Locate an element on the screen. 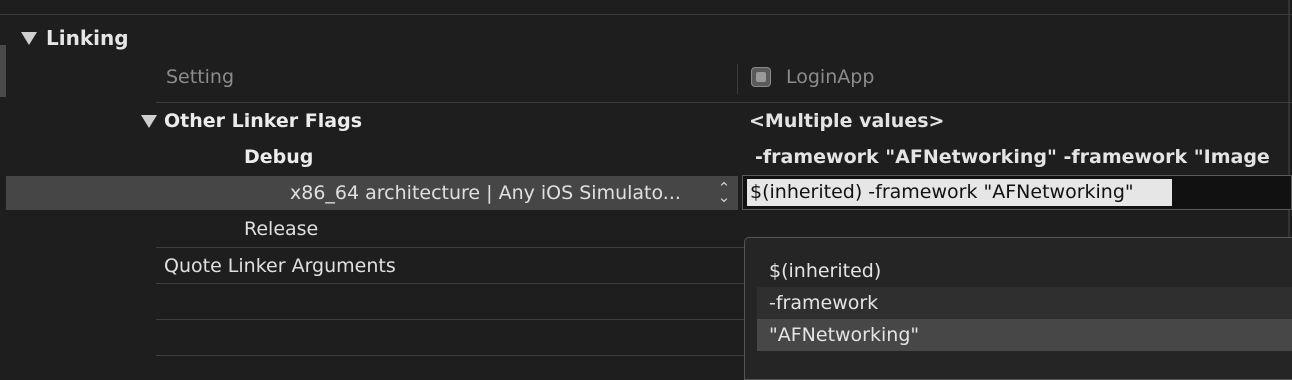 Image resolution: width=1292 pixels, height=380 pixels. setting-value-other-linker-flags: <Multiple values> is located at coordinates (846, 121).